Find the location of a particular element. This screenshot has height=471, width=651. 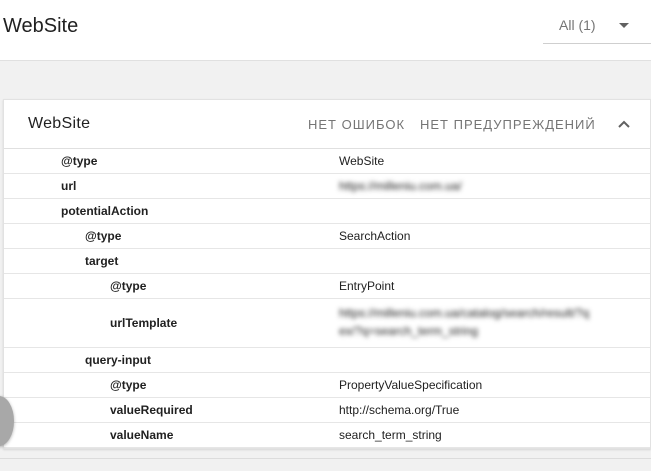

table-row: potentialAction is located at coordinates (327, 211).